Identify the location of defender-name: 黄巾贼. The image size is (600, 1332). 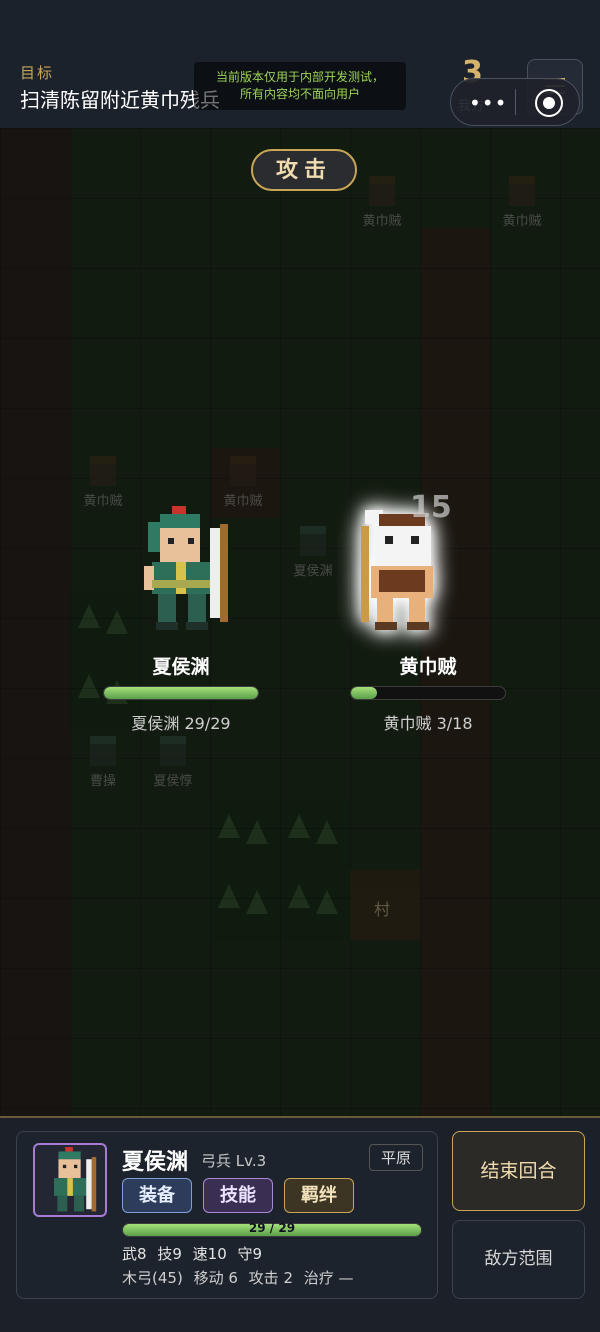
(428, 667).